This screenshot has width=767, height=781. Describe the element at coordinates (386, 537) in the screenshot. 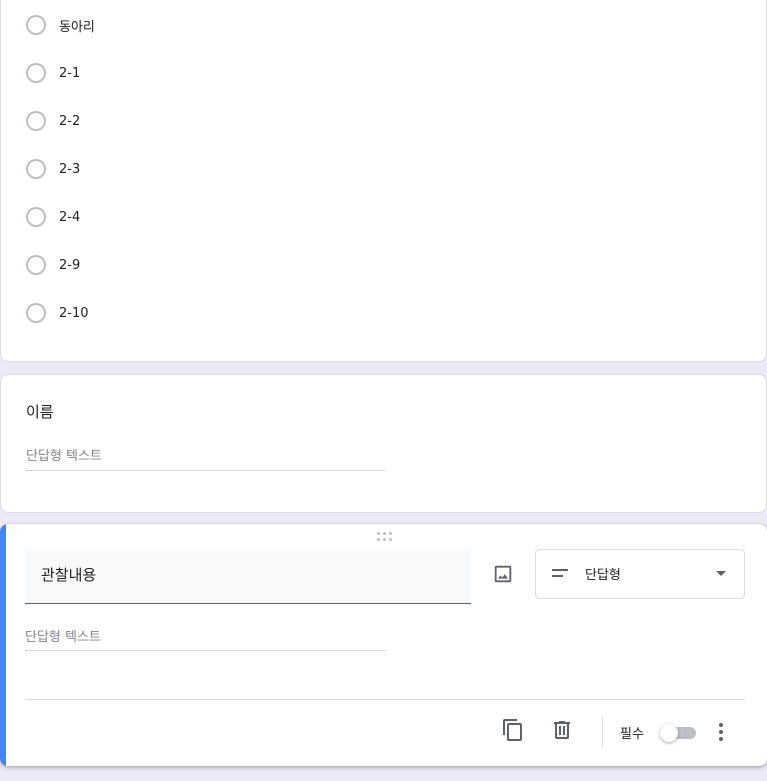

I see `drag-handle-icon` at that location.